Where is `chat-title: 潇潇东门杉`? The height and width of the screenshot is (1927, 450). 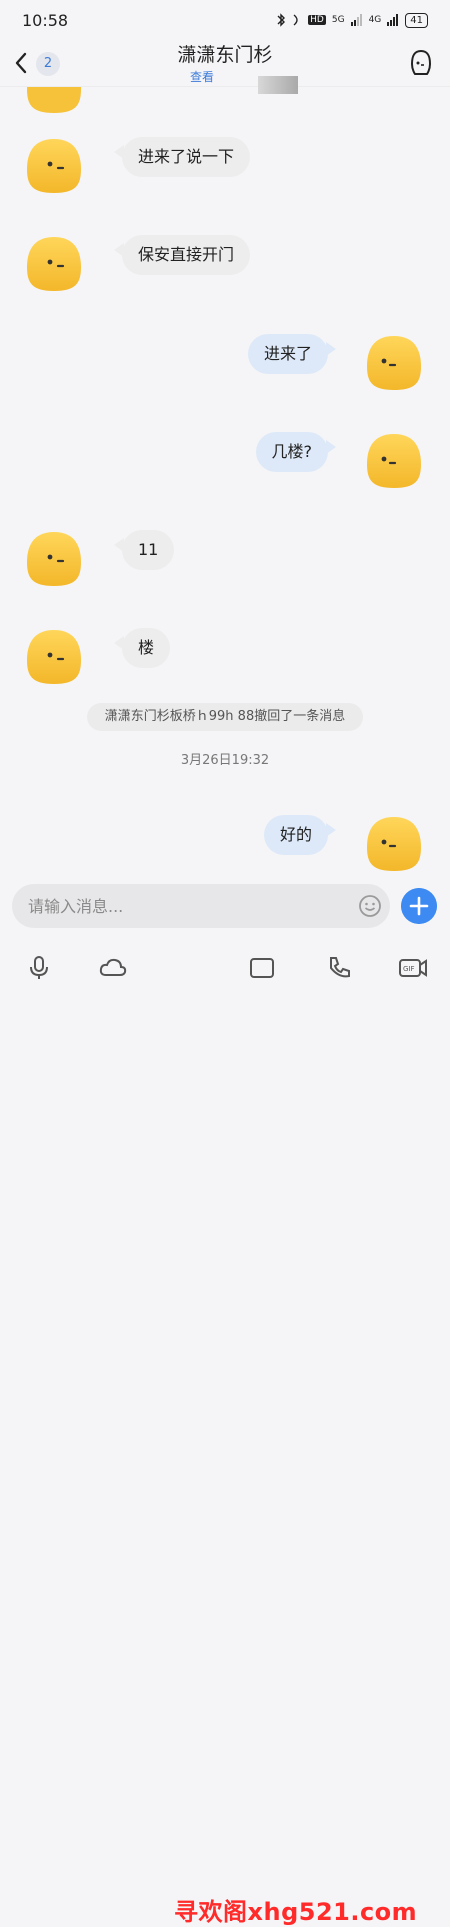 chat-title: 潇潇东门杉 is located at coordinates (225, 55).